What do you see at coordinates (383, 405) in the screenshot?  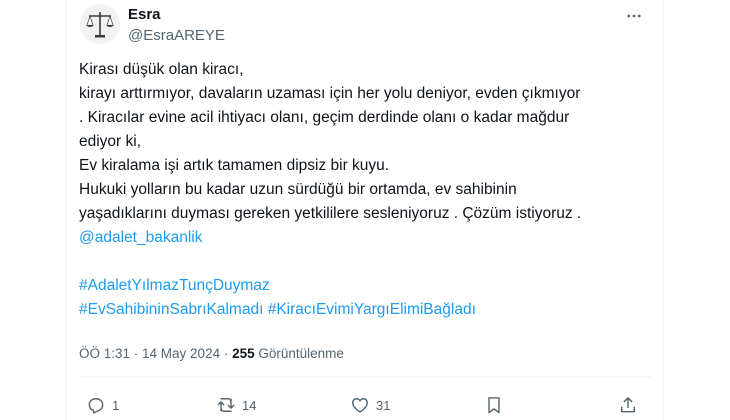 I see `like-count: 31` at bounding box center [383, 405].